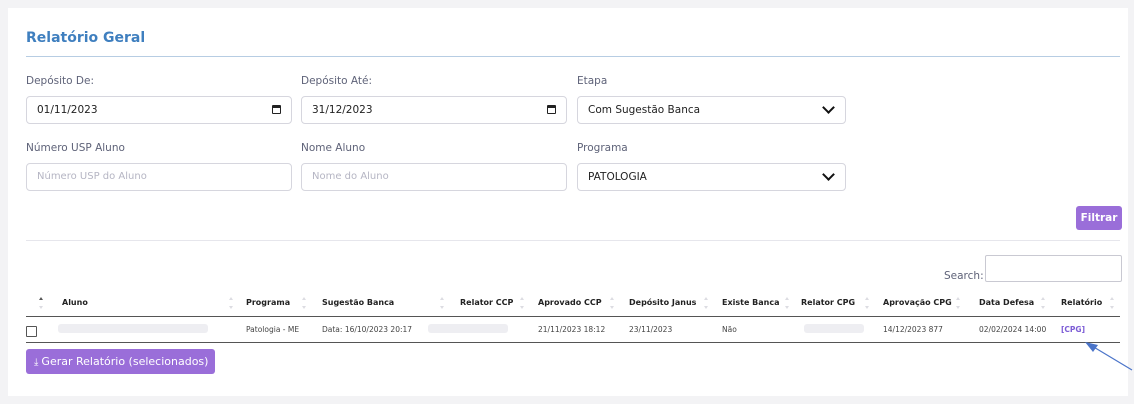  Describe the element at coordinates (31, 331) in the screenshot. I see `row-select-checkbox` at that location.